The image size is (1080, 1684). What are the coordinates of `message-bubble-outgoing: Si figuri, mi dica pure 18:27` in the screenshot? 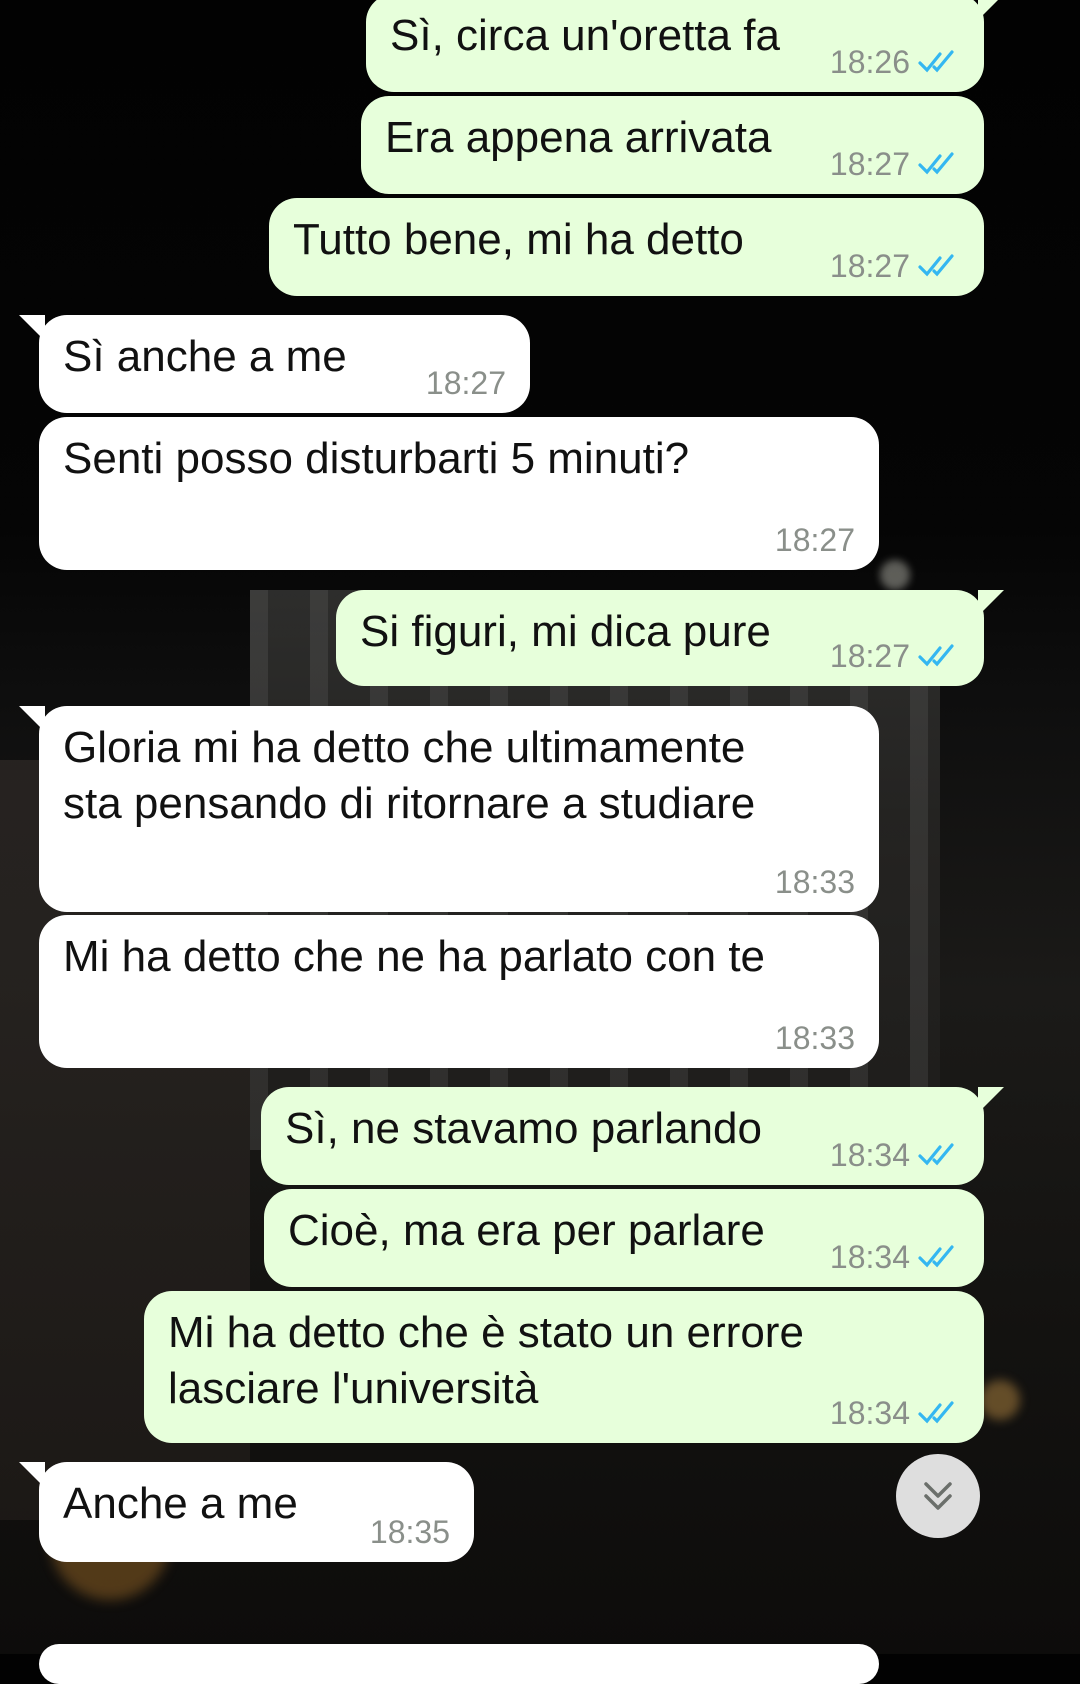 It's located at (670, 638).